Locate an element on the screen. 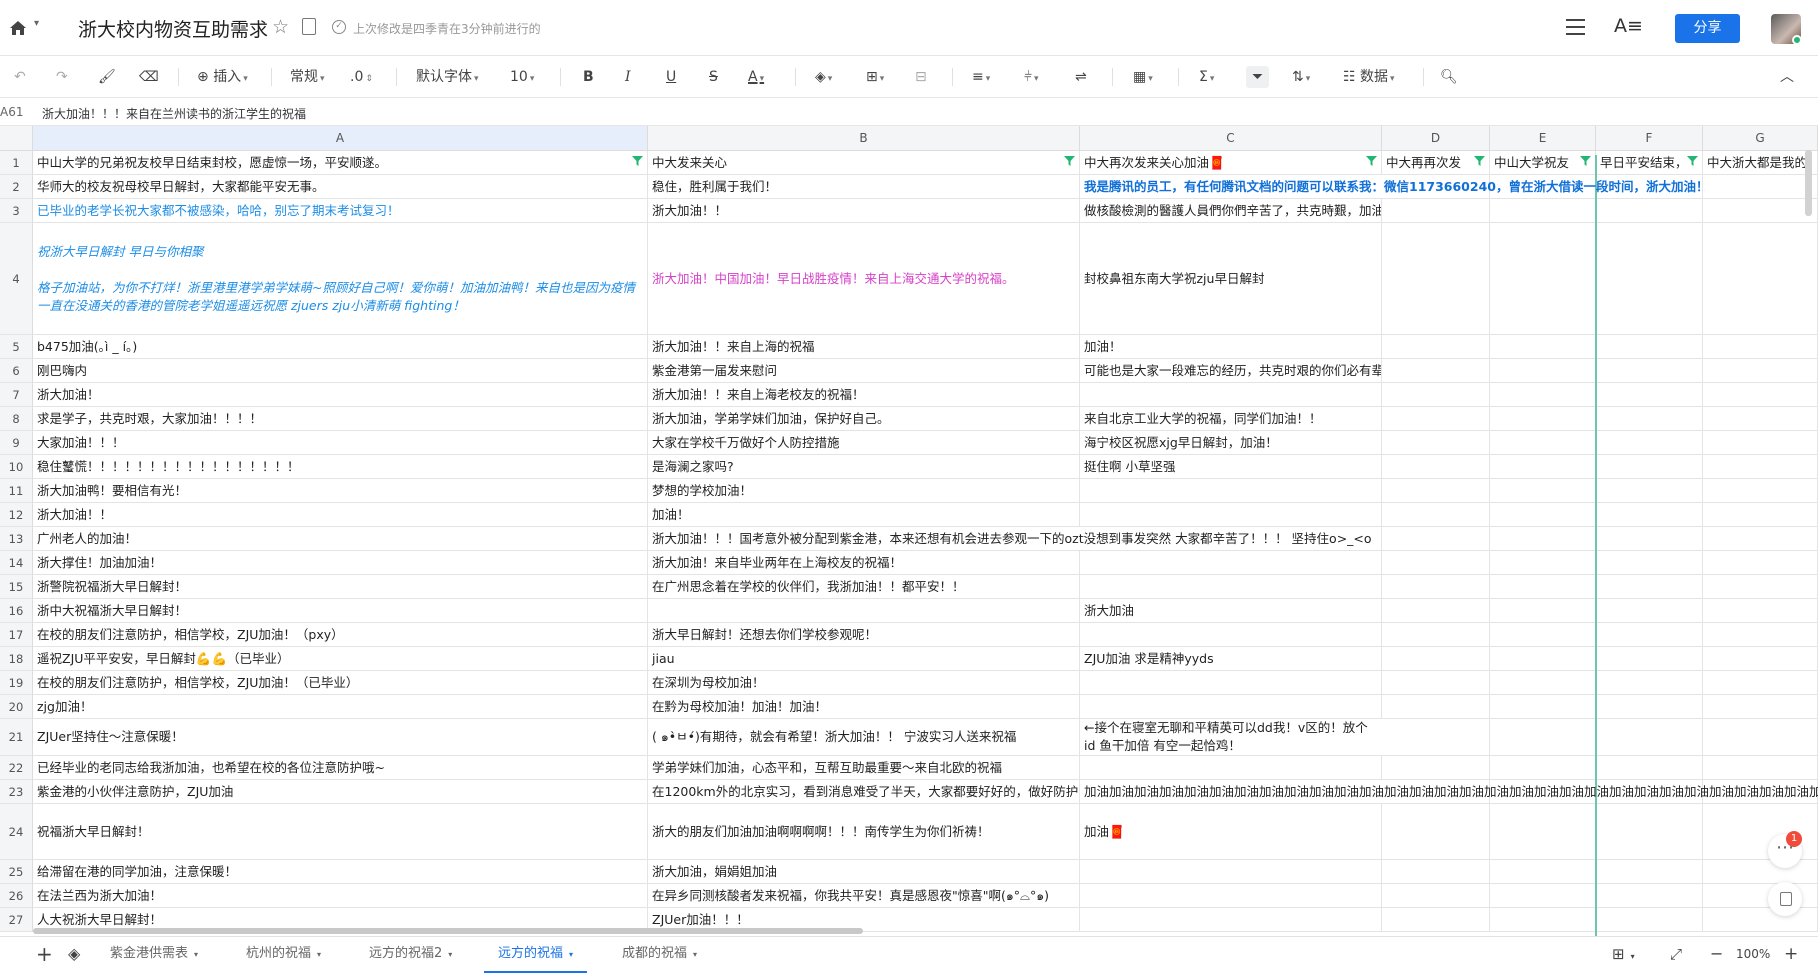 This screenshot has height=975, width=1818. table-cell-c: ←接个在寝室无聊和平精英可以dd我！v区的！放个id 鱼干加倍 有空一起恰鸡！ is located at coordinates (1231, 737).